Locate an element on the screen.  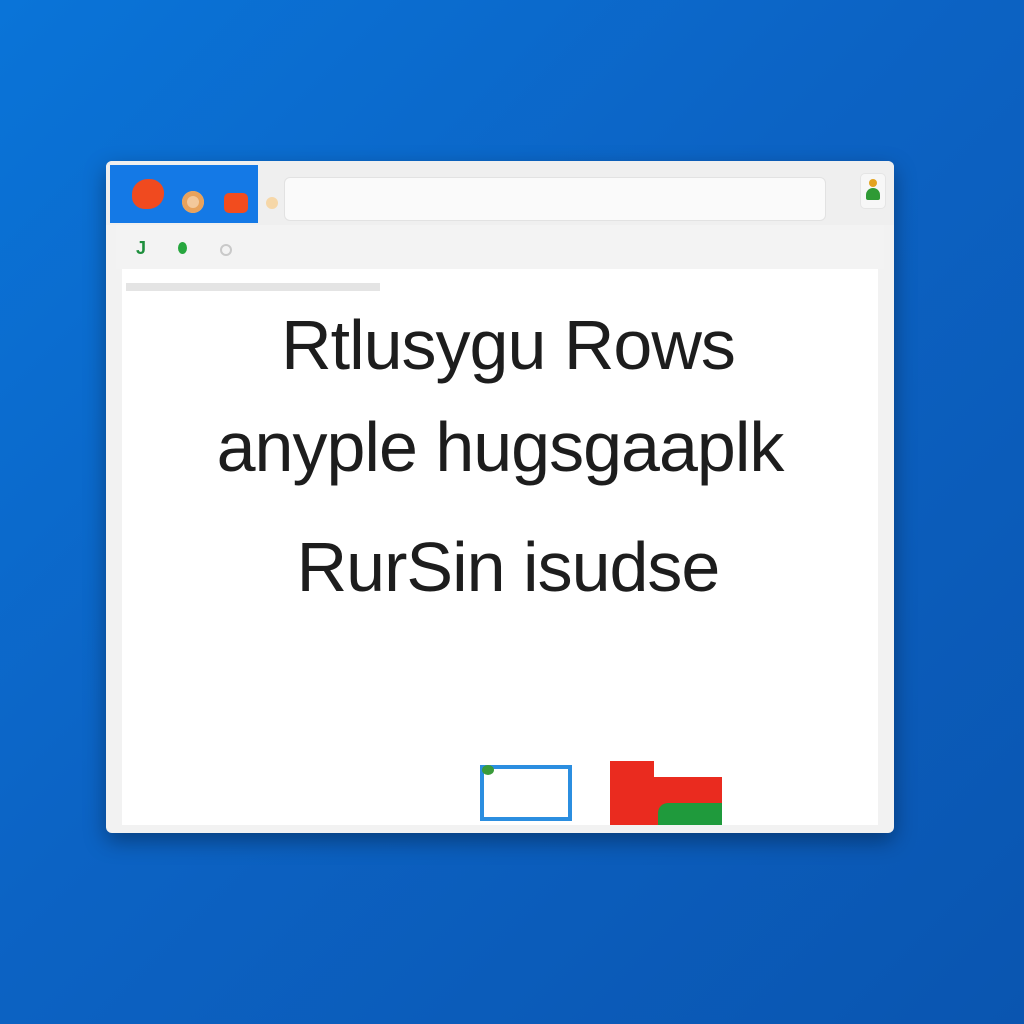
profile-head-icon is located at coordinates (873, 183).